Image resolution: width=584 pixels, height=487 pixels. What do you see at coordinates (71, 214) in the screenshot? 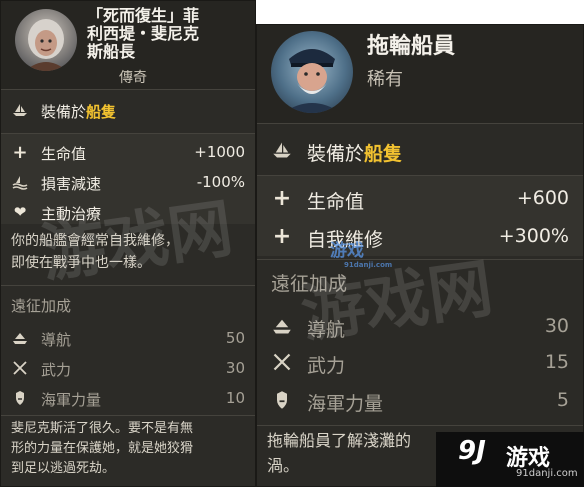
I see `stat-label: 主動治療` at bounding box center [71, 214].